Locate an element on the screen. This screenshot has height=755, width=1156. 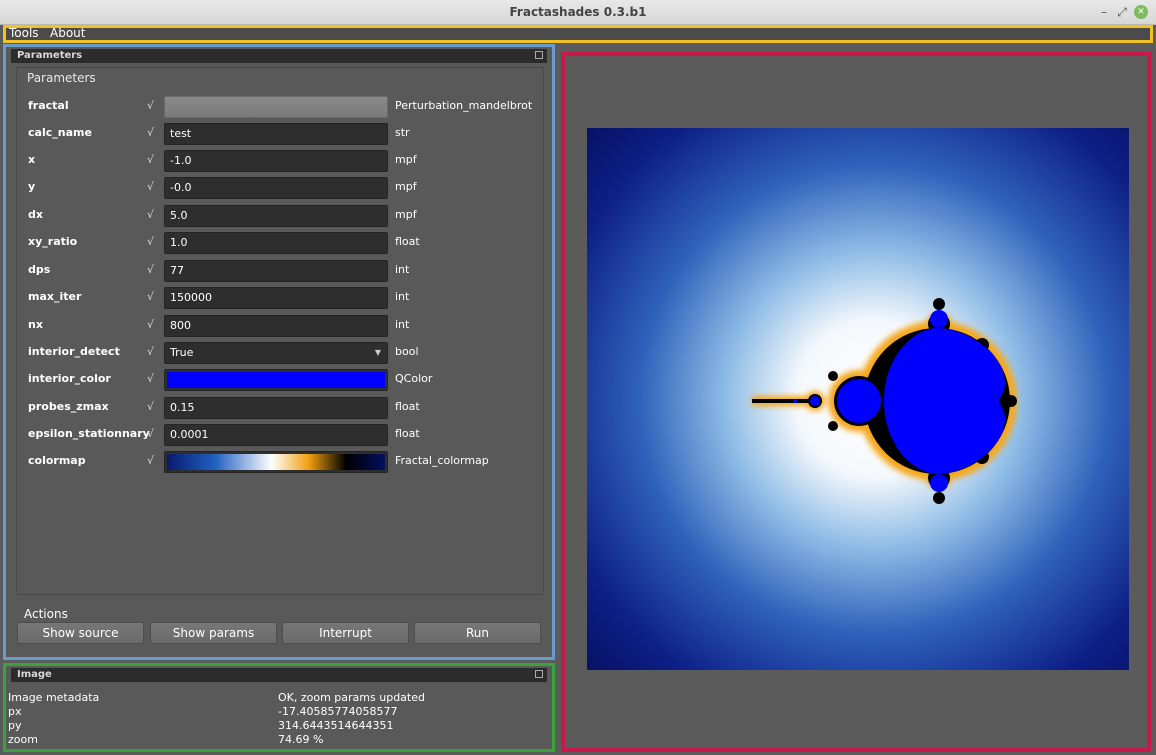
show-source-button: Show source is located at coordinates (80, 633).